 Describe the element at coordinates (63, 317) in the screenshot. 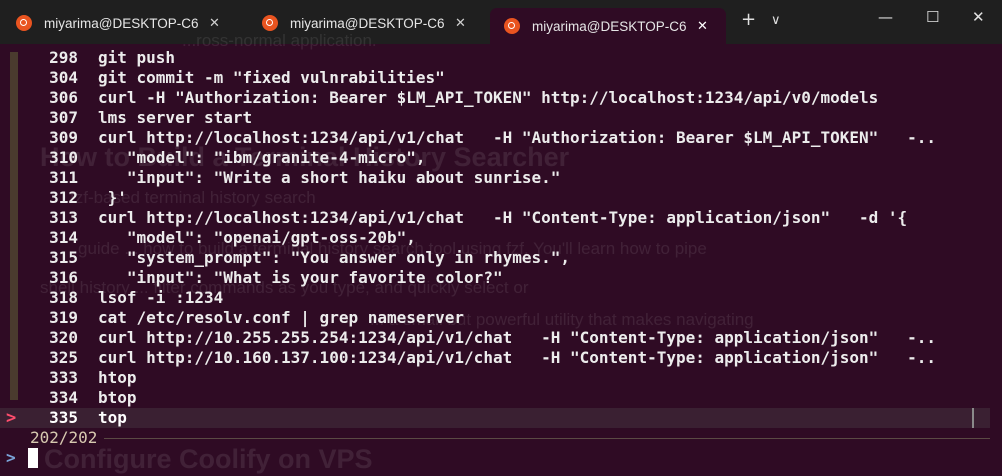

I see `history-number: 319` at that location.